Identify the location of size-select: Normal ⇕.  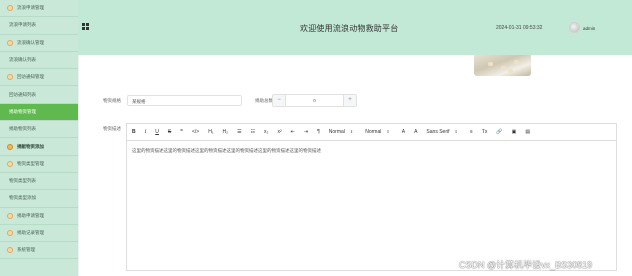
(341, 132).